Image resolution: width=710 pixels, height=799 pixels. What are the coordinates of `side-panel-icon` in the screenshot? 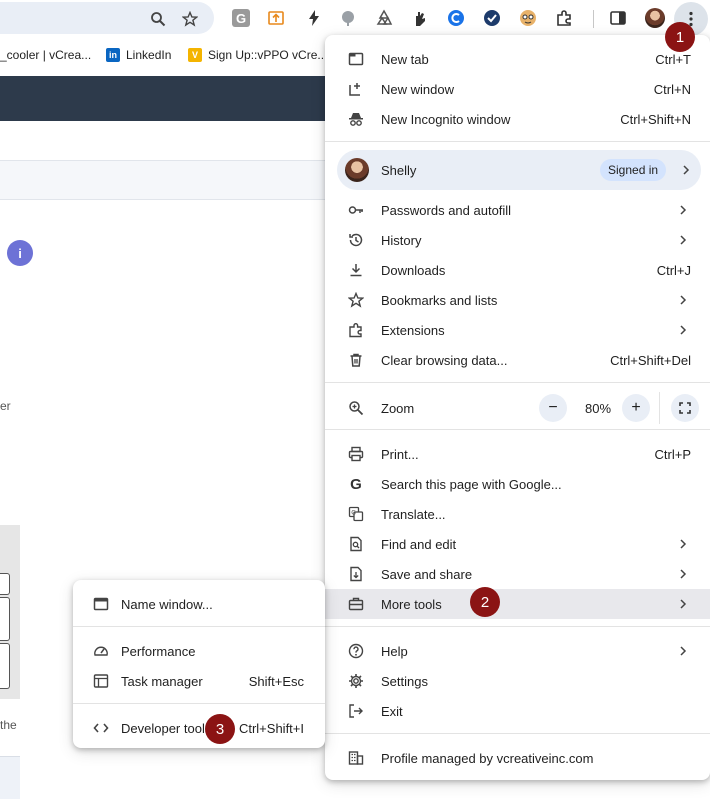 It's located at (618, 18).